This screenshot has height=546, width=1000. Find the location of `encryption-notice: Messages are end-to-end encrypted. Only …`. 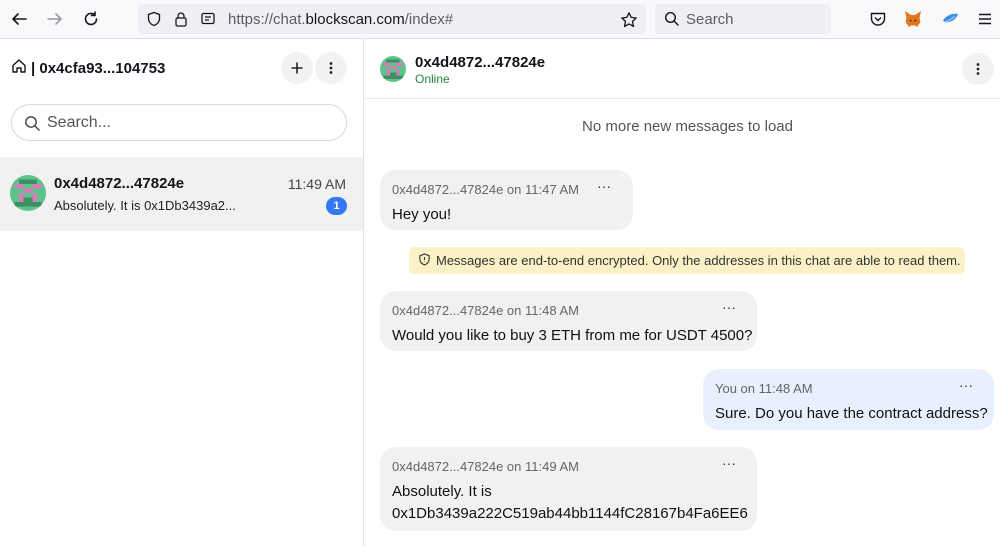

encryption-notice: Messages are end-to-end encrypted. Only … is located at coordinates (687, 260).